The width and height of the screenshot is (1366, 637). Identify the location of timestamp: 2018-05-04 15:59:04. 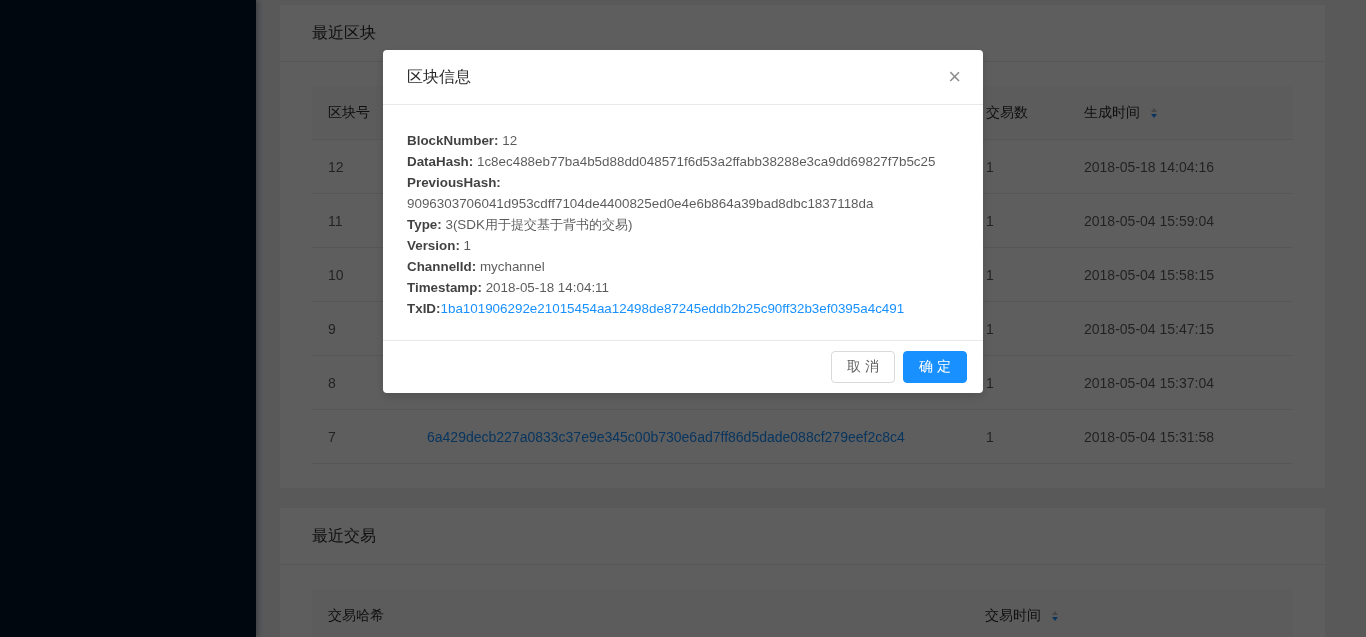
(1149, 220).